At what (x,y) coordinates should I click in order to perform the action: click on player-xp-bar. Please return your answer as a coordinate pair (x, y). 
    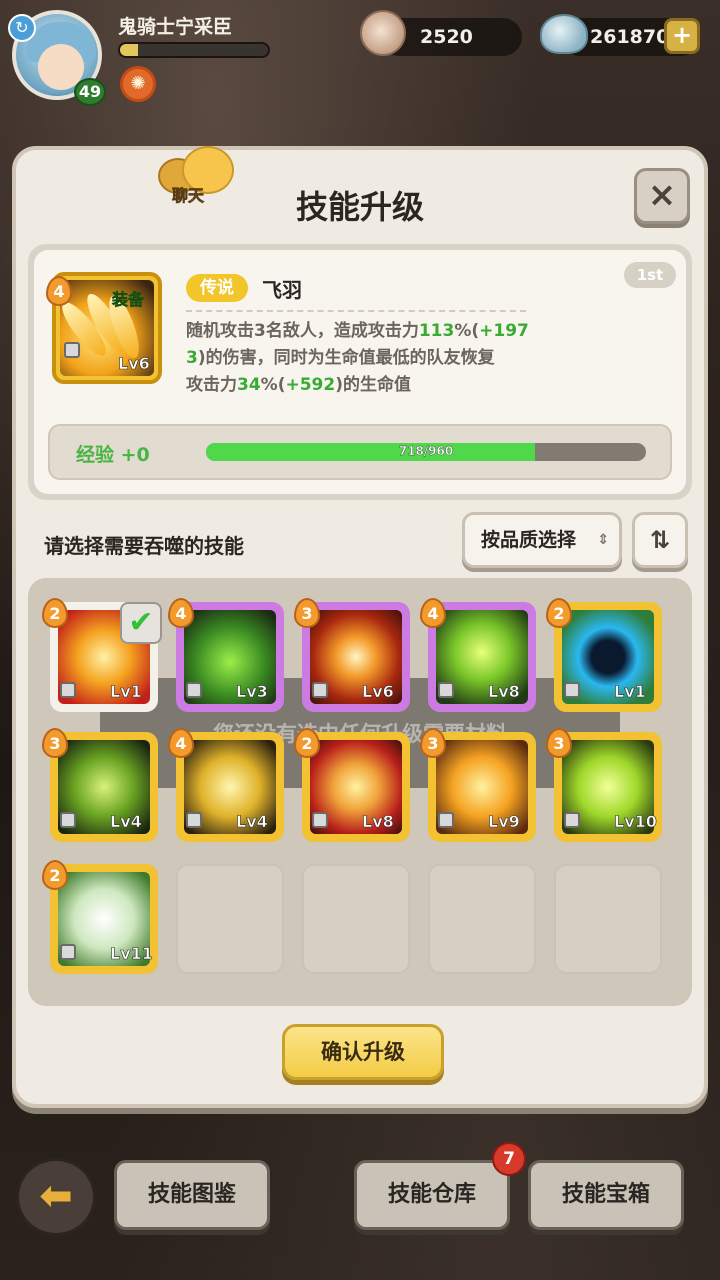
    Looking at the image, I should click on (194, 50).